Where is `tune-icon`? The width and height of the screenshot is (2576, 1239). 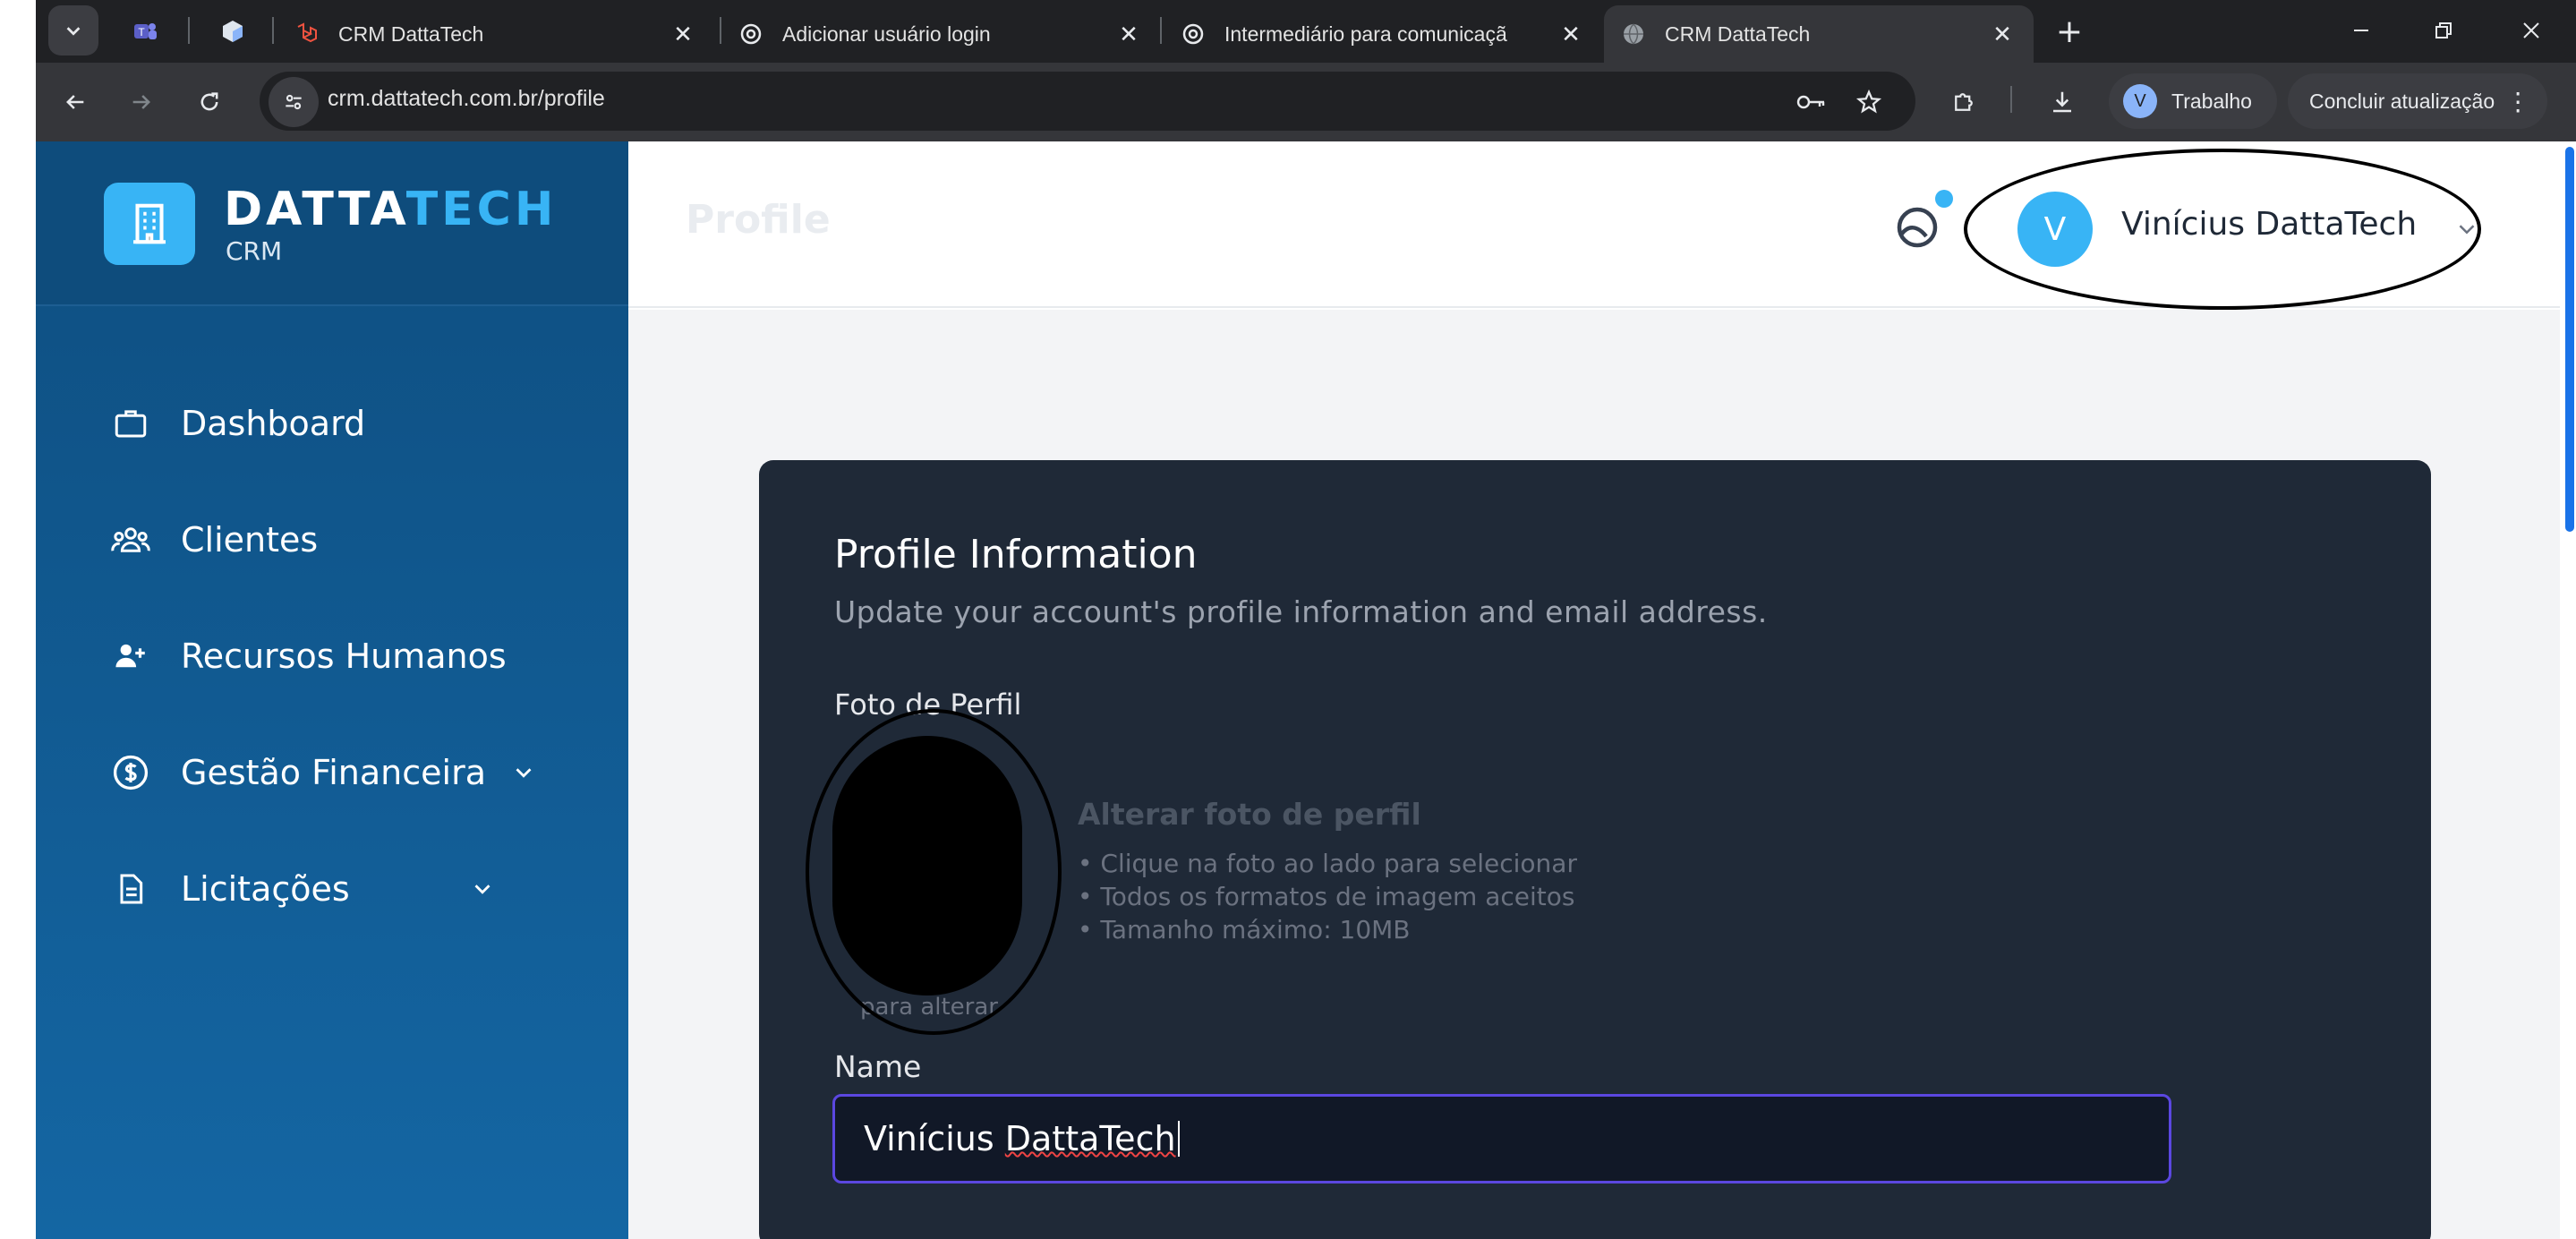
tune-icon is located at coordinates (294, 102).